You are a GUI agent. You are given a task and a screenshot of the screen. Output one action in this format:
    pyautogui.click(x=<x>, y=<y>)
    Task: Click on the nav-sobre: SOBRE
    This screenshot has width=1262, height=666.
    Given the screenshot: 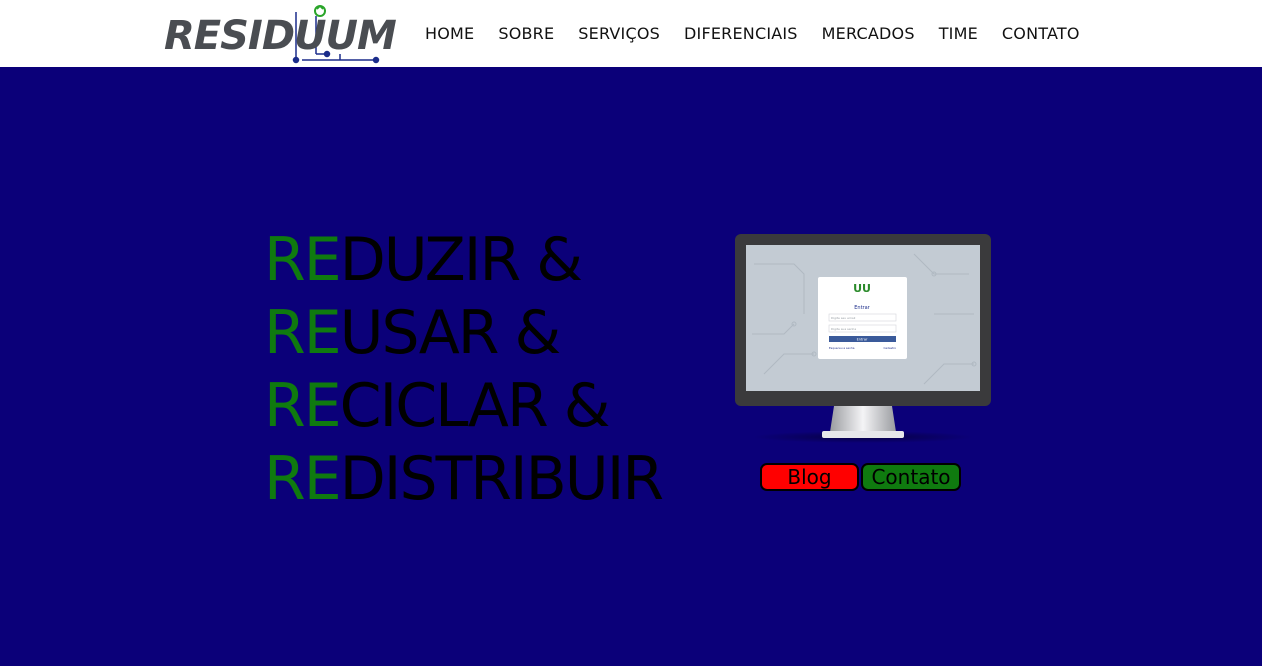 What is the action you would take?
    pyautogui.click(x=526, y=33)
    